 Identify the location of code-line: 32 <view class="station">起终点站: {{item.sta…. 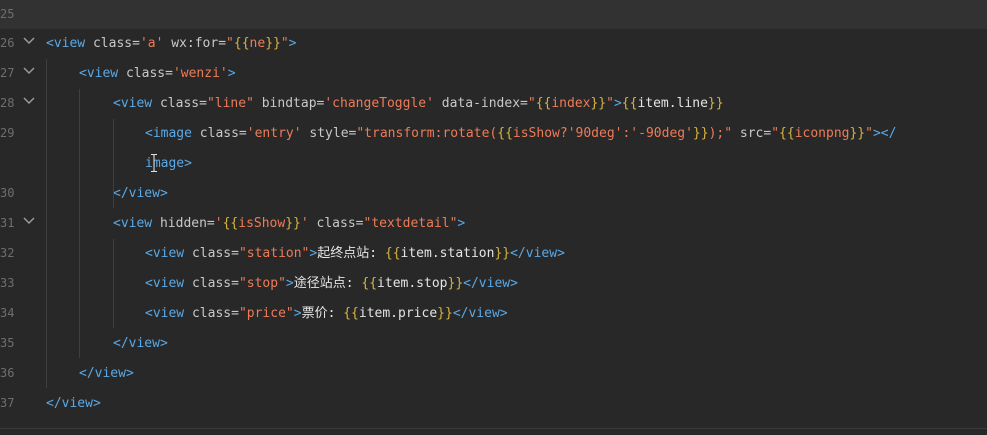
(493, 254).